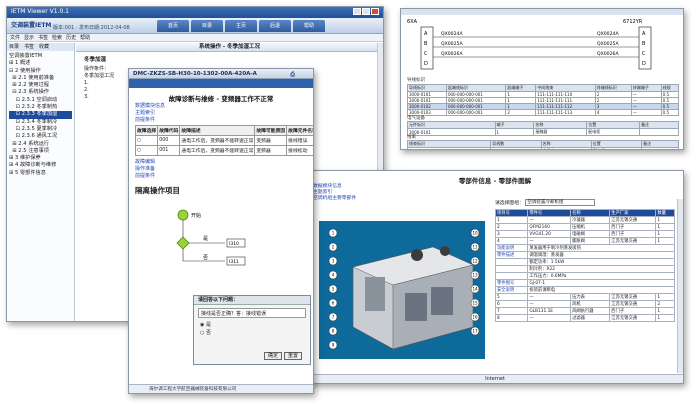  Describe the element at coordinates (452, 44) in the screenshot. I see `wire-label-left: QX0025A` at that location.